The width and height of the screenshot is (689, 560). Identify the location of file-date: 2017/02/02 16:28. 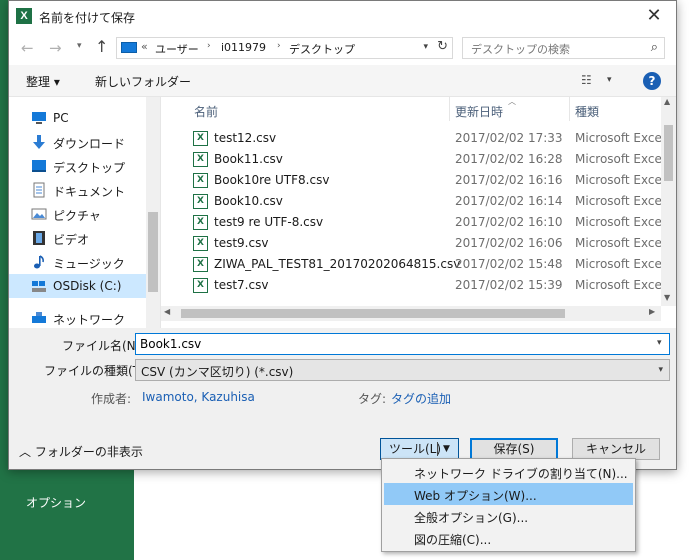
(509, 159).